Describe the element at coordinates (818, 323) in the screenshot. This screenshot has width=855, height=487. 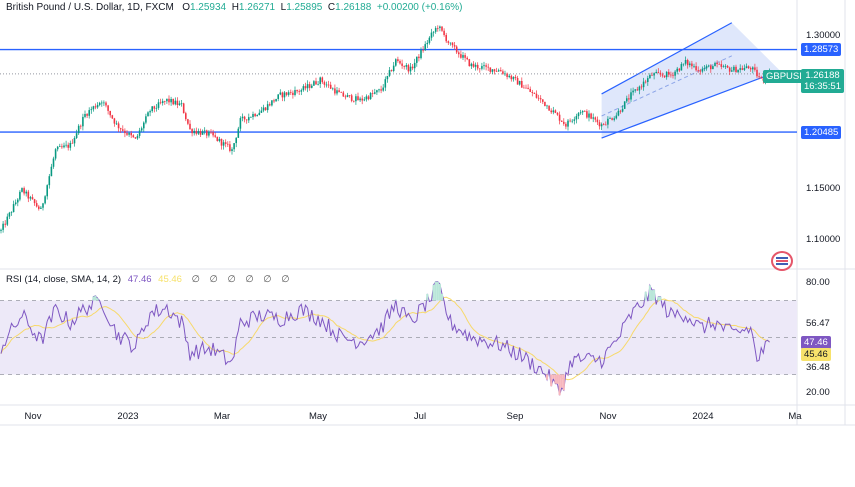
I see `rsi-tick: 56.47` at that location.